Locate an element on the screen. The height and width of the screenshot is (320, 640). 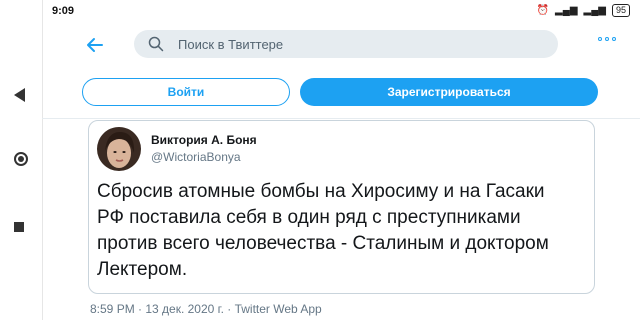
tweet-text-line: Лектером. is located at coordinates (142, 269).